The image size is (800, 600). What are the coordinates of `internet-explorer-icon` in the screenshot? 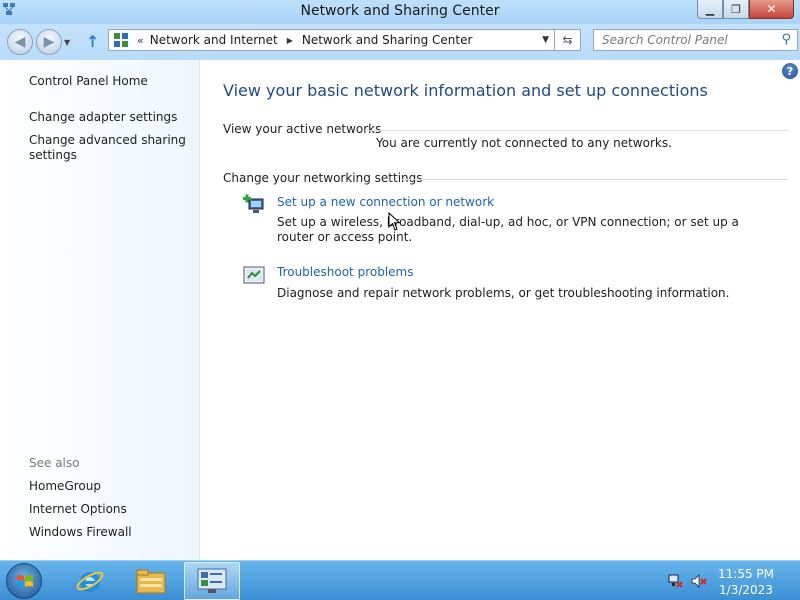 It's located at (90, 581).